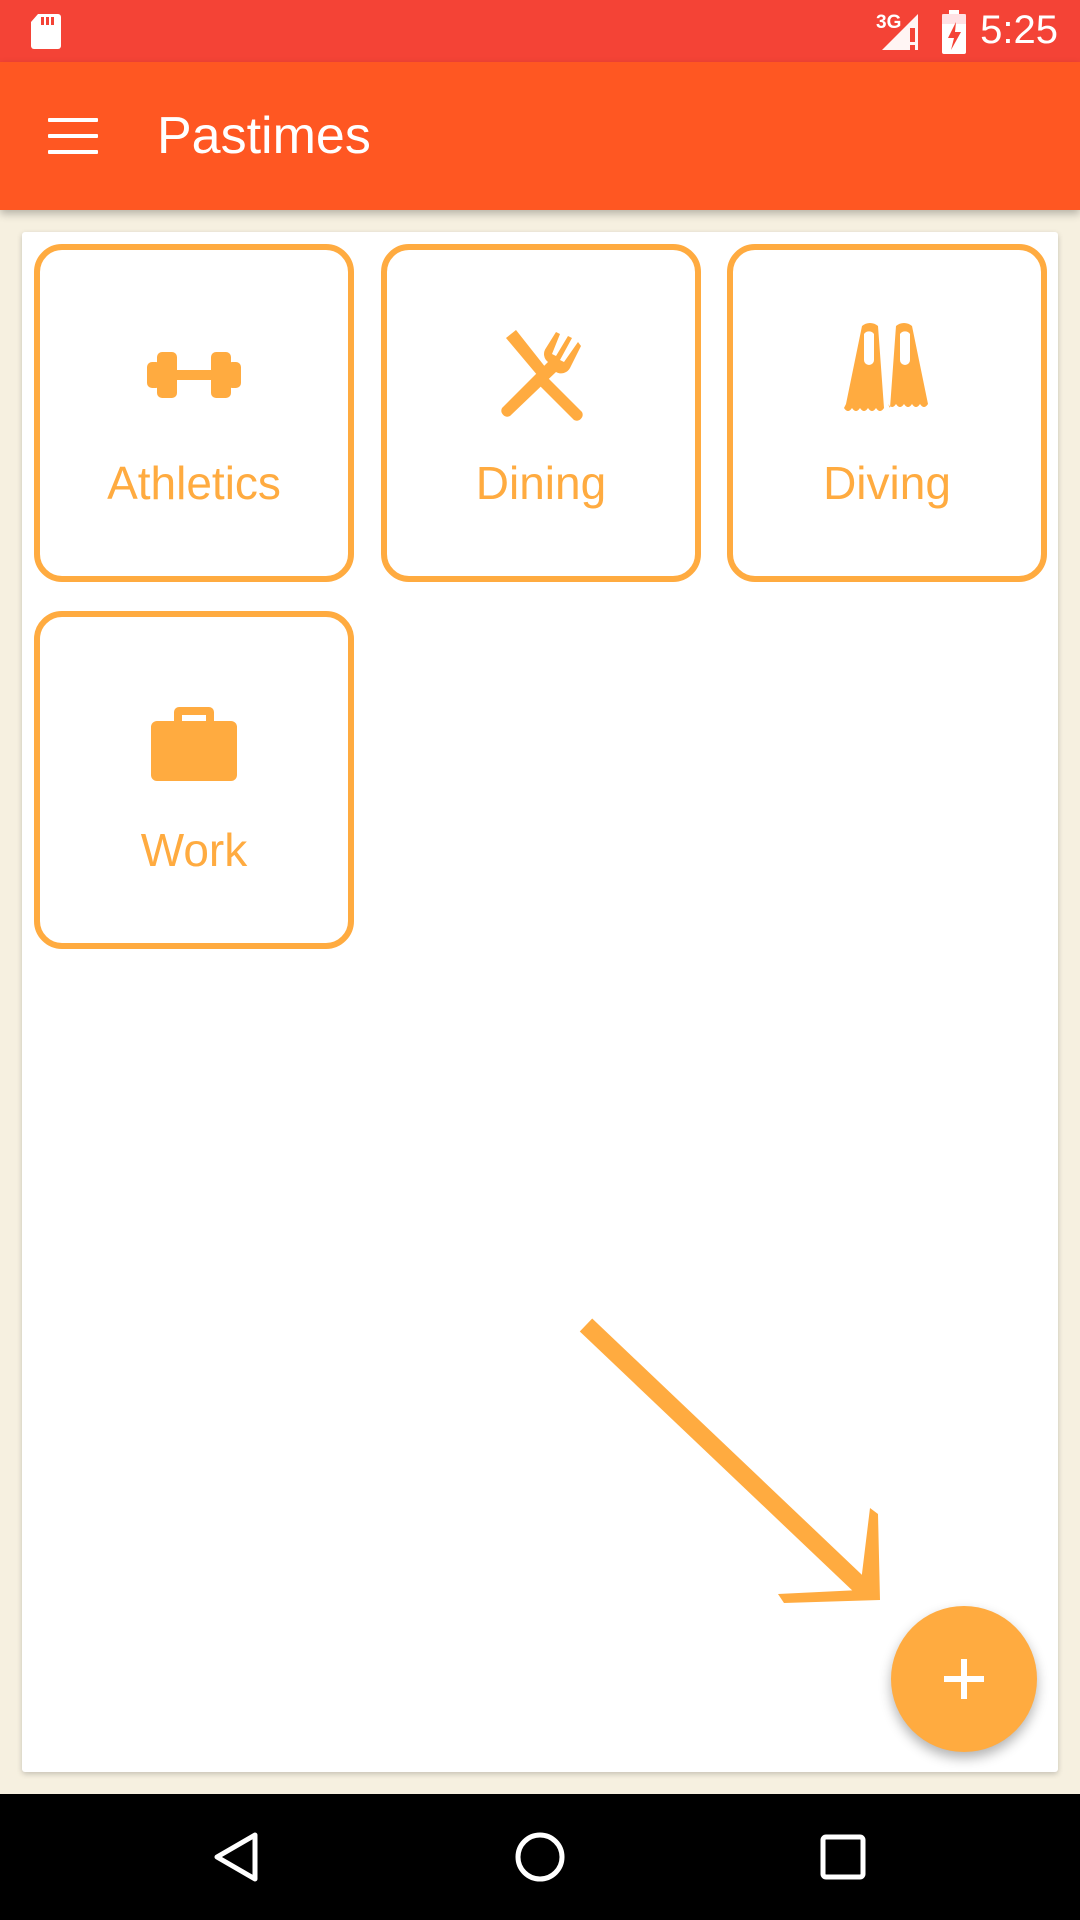 This screenshot has height=1920, width=1080. I want to click on home-icon, so click(540, 1857).